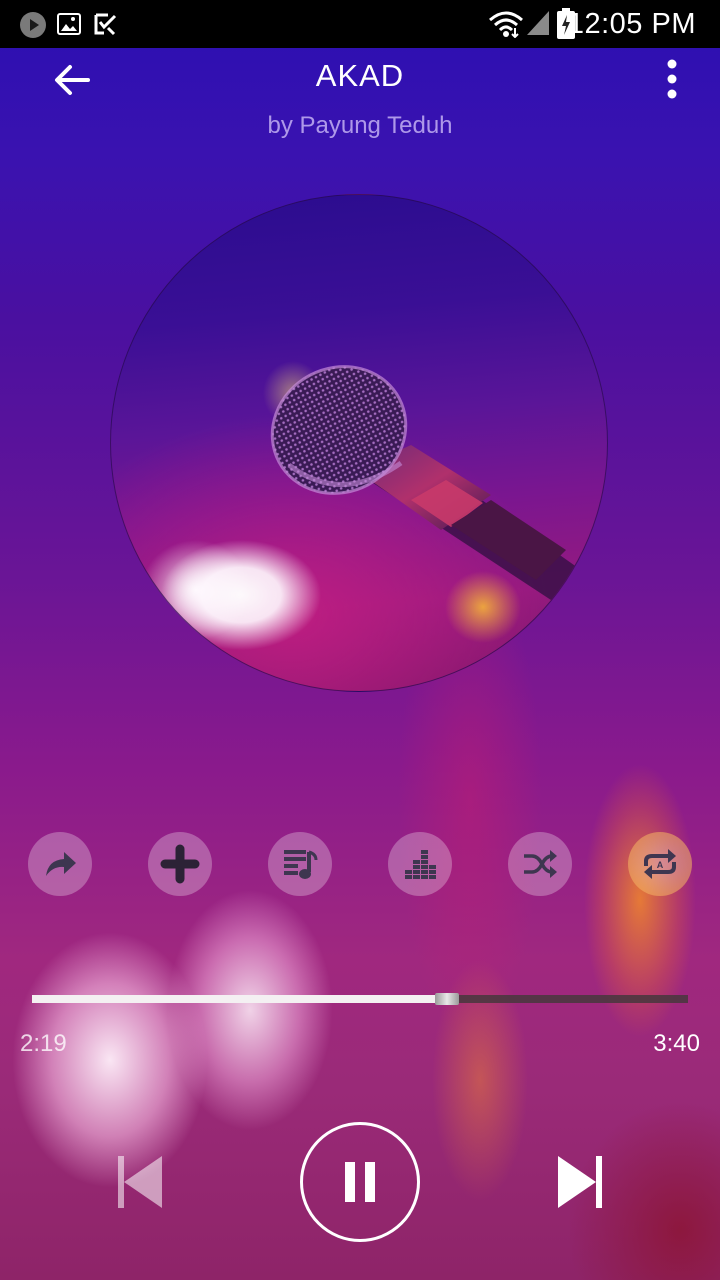 This screenshot has height=1280, width=720. What do you see at coordinates (676, 1043) in the screenshot?
I see `total-time: 3:40` at bounding box center [676, 1043].